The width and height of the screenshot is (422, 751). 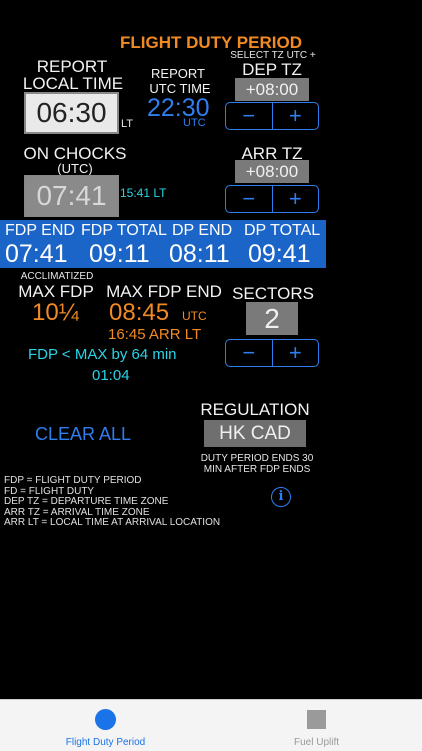 I want to click on fdp-margin-time: 01:04, so click(x=111, y=375).